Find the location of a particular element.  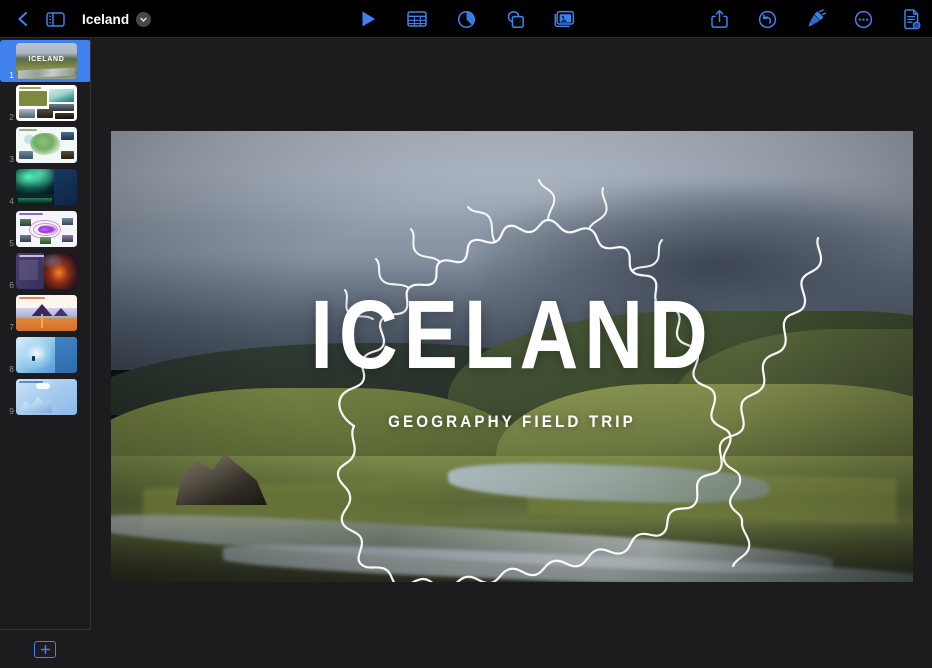

document-title: Iceland is located at coordinates (105, 19).